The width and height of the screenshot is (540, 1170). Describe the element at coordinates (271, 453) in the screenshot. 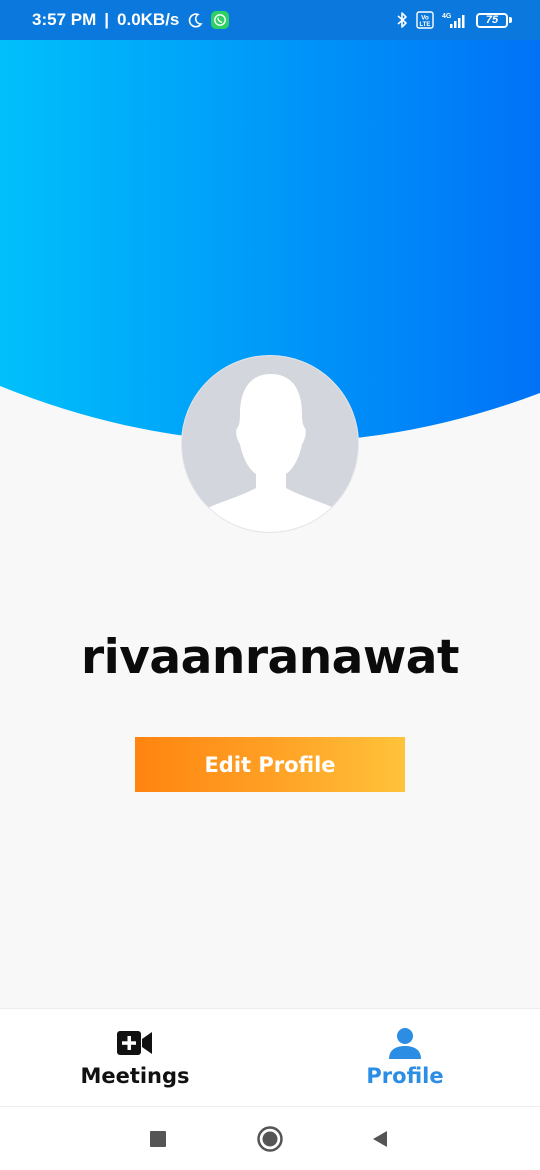

I see `default-avatar-icon` at that location.